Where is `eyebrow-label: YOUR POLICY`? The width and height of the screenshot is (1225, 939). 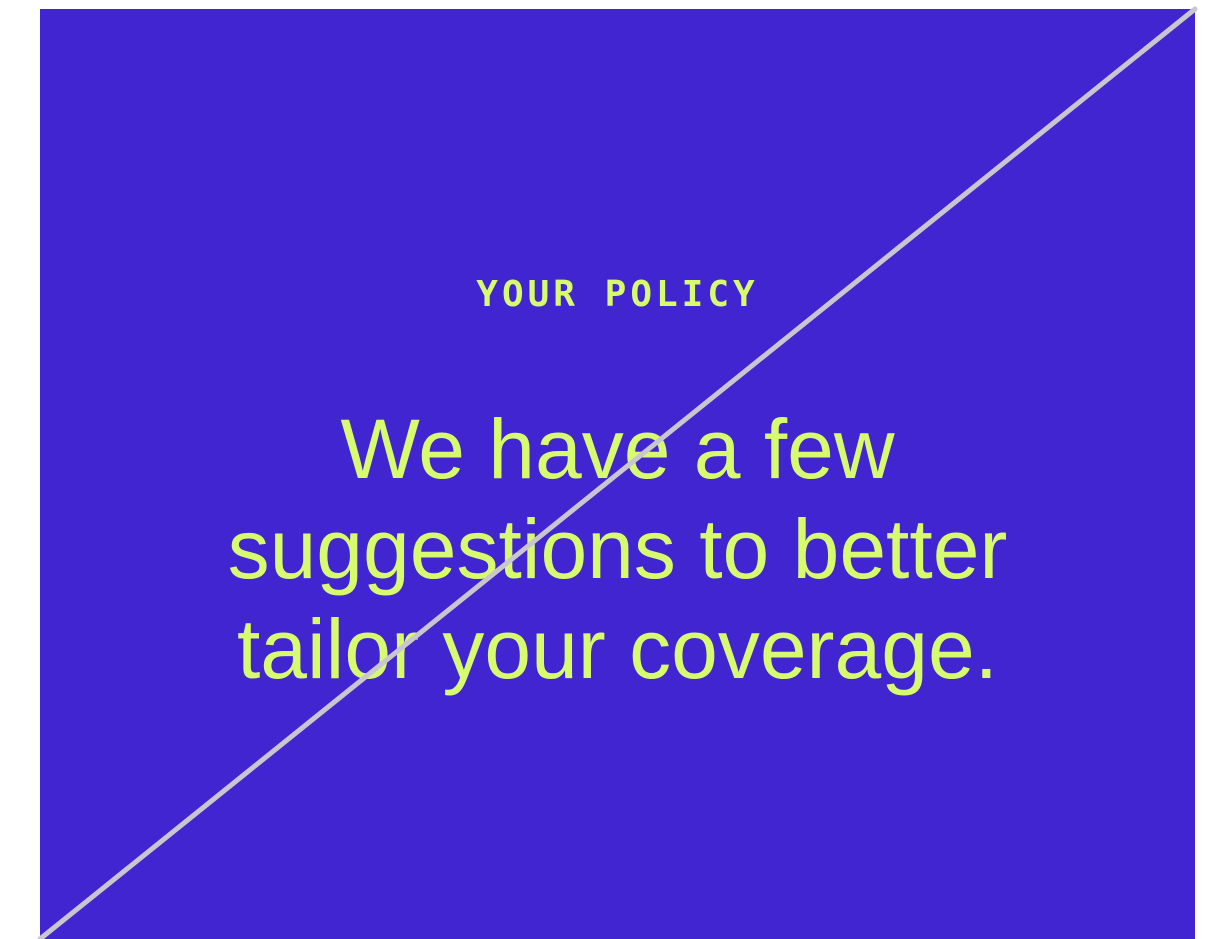
eyebrow-label: YOUR POLICY is located at coordinates (617, 294).